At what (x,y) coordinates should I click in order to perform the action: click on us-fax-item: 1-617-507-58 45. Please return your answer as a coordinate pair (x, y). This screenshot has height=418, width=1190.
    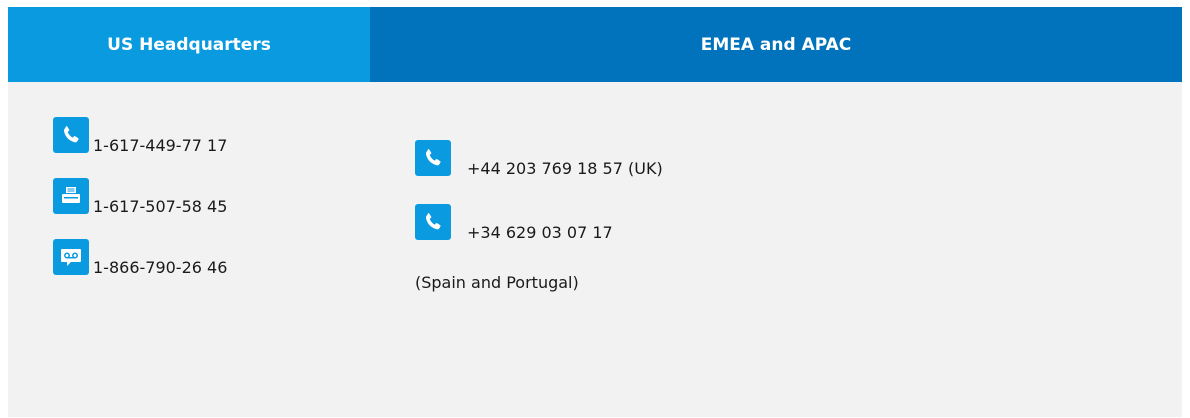
    Looking at the image, I should click on (140, 197).